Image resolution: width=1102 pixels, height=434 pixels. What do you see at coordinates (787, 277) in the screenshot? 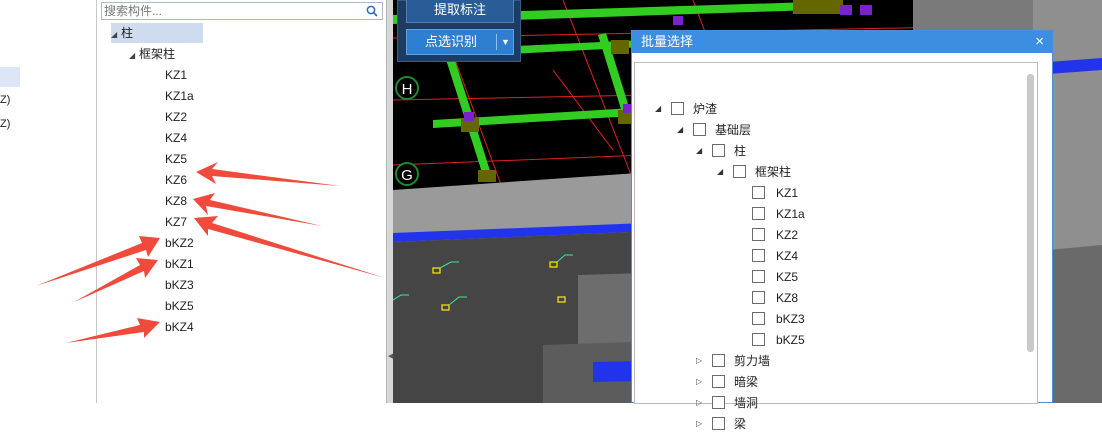
I see `item-label: KZ5` at bounding box center [787, 277].